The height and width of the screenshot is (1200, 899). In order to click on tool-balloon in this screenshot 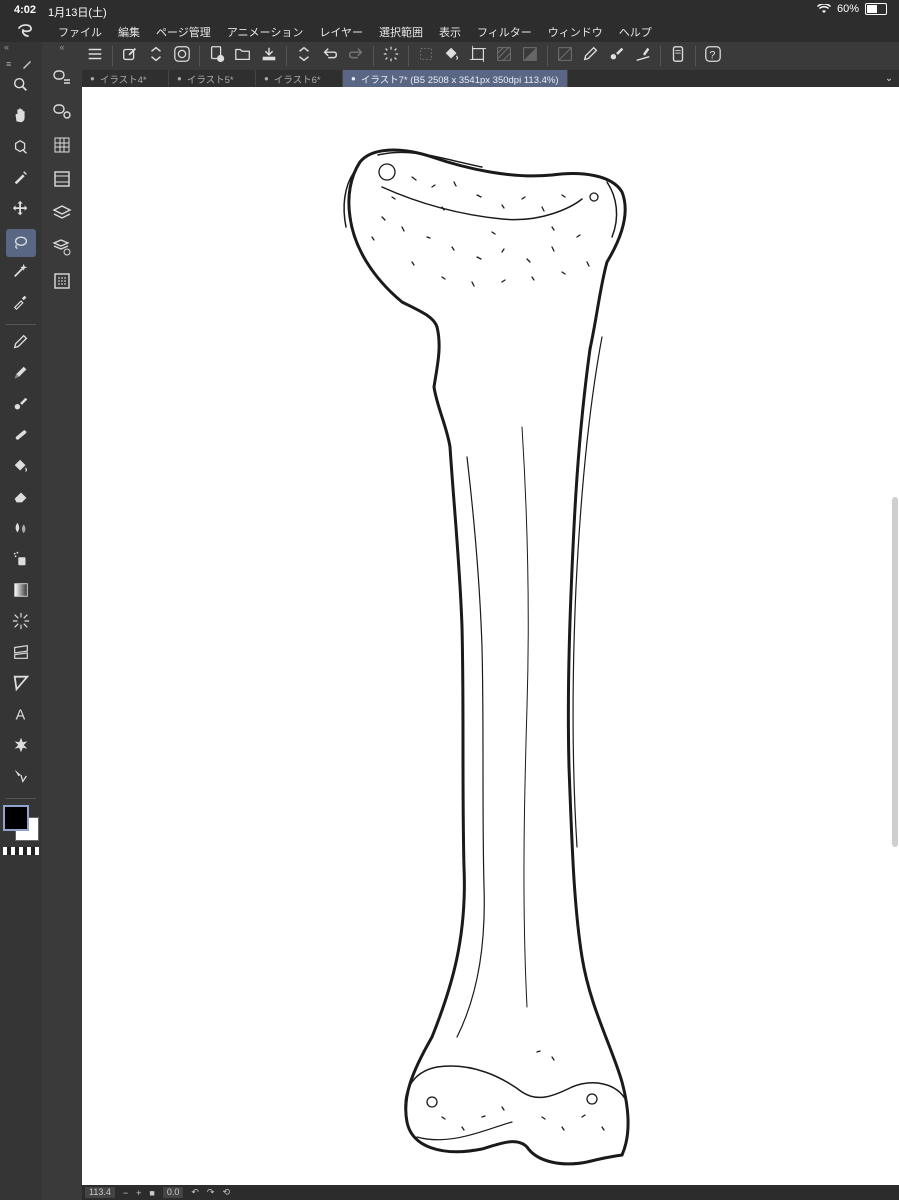, I will do `click(21, 747)`.